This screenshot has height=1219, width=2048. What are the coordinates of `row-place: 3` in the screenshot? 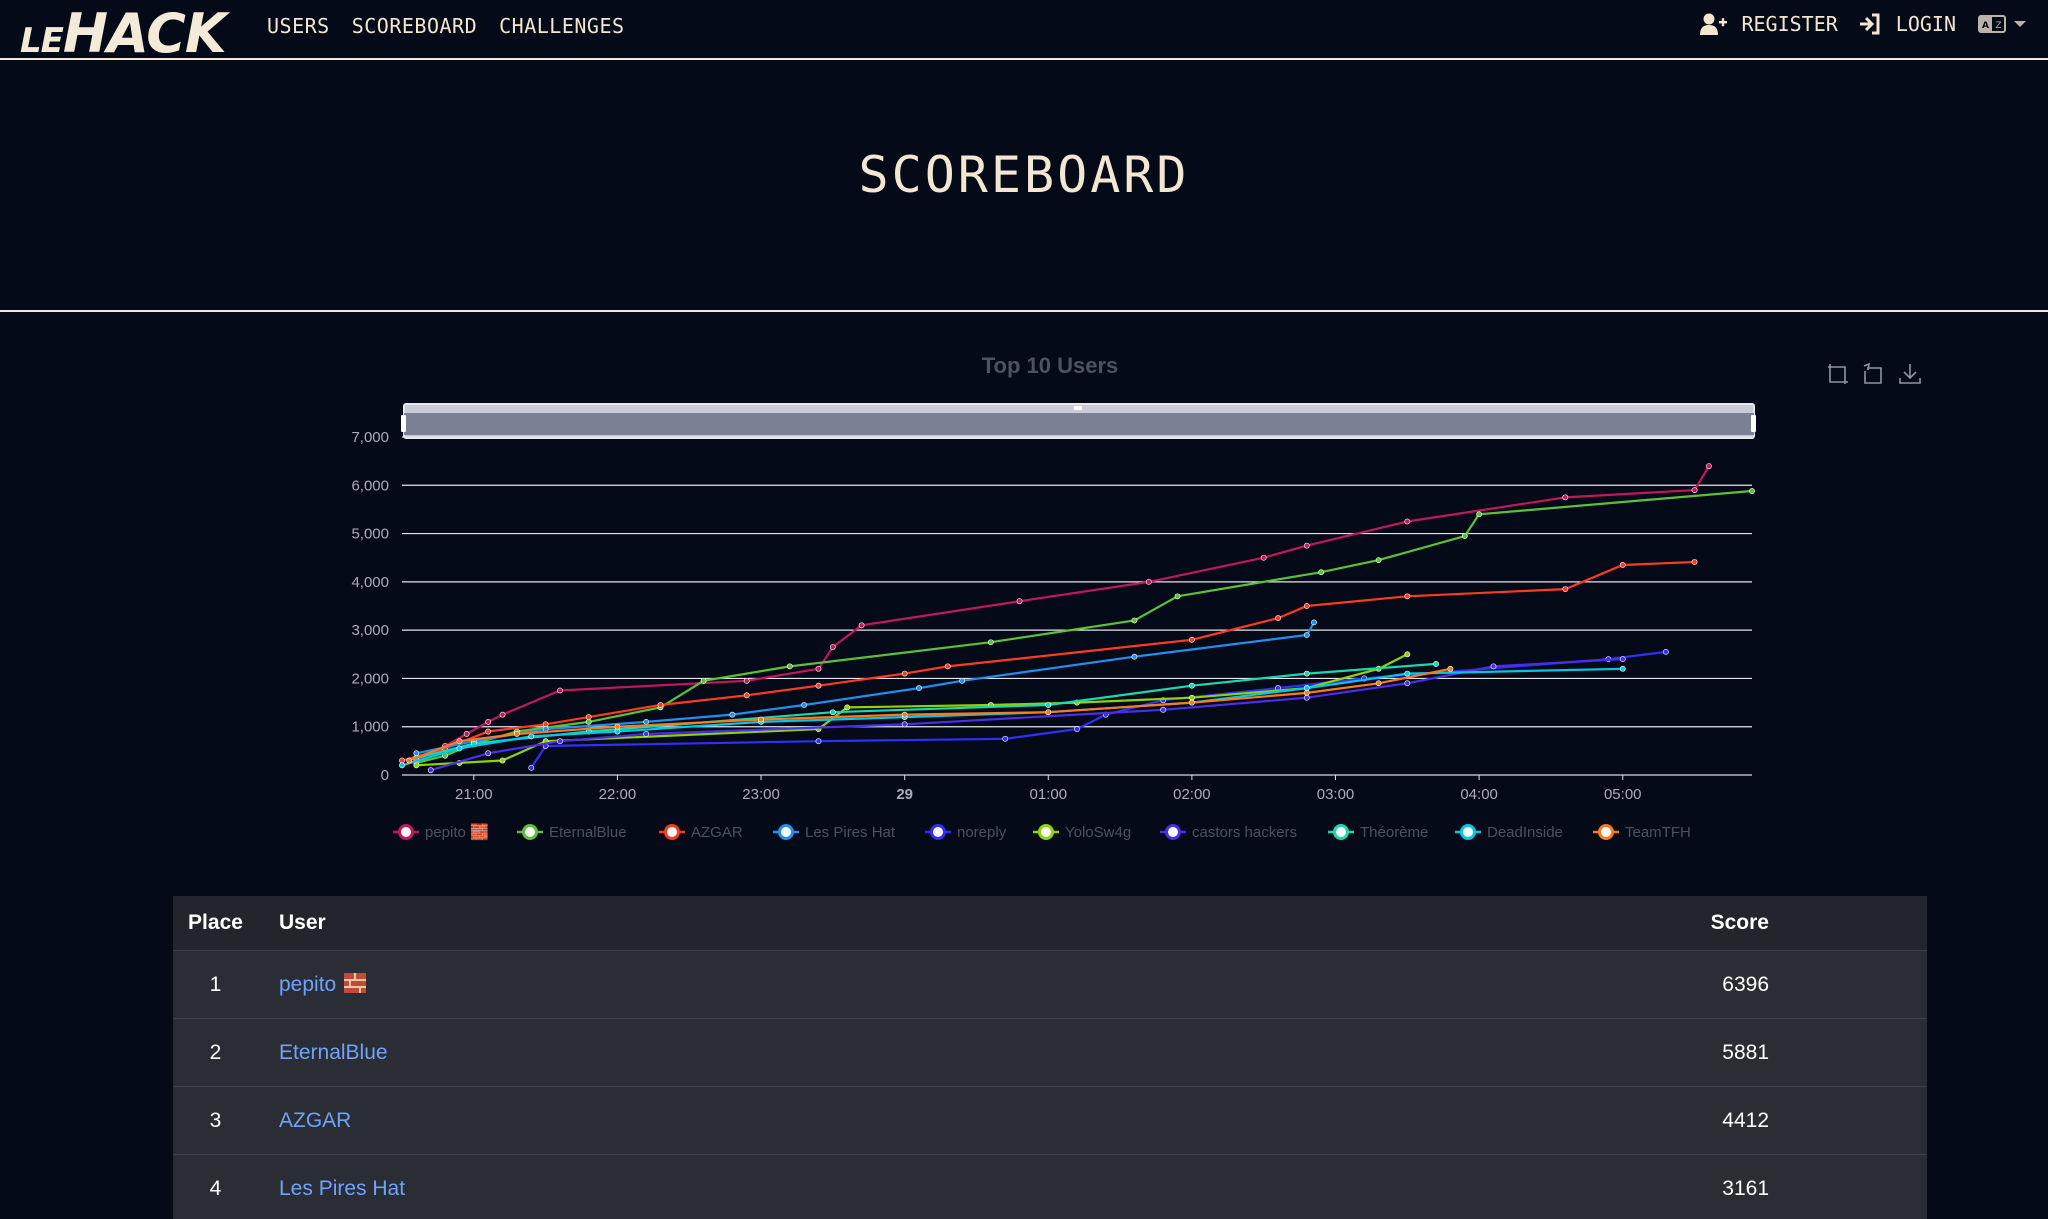 It's located at (215, 1120).